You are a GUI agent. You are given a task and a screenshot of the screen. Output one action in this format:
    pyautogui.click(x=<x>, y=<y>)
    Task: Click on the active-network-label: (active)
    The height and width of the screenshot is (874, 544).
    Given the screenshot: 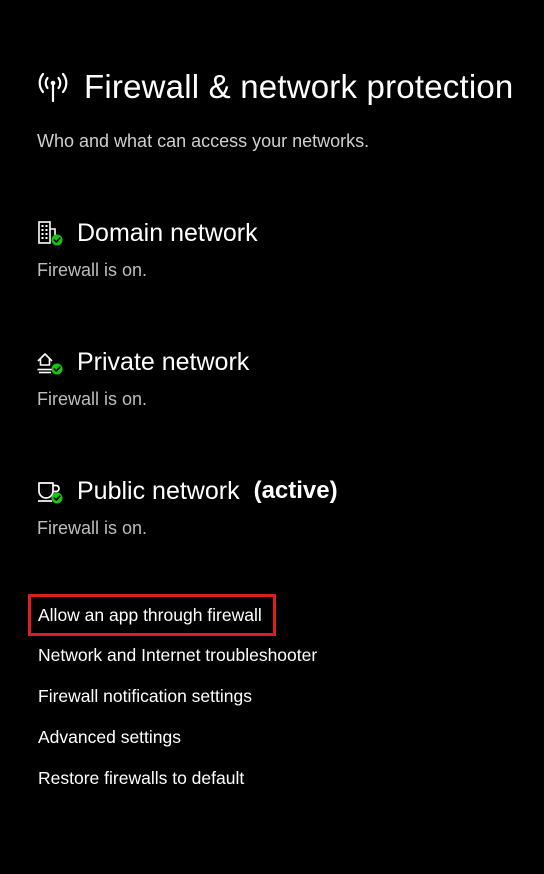 What is the action you would take?
    pyautogui.click(x=295, y=490)
    